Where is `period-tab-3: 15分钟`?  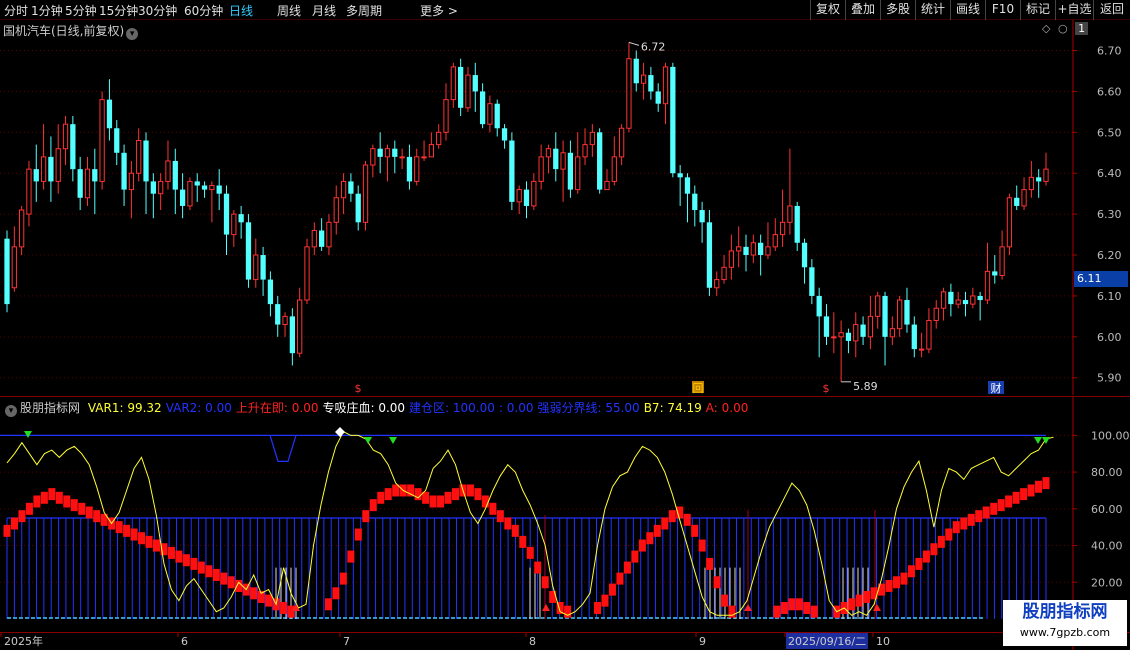 period-tab-3: 15分钟 is located at coordinates (118, 10).